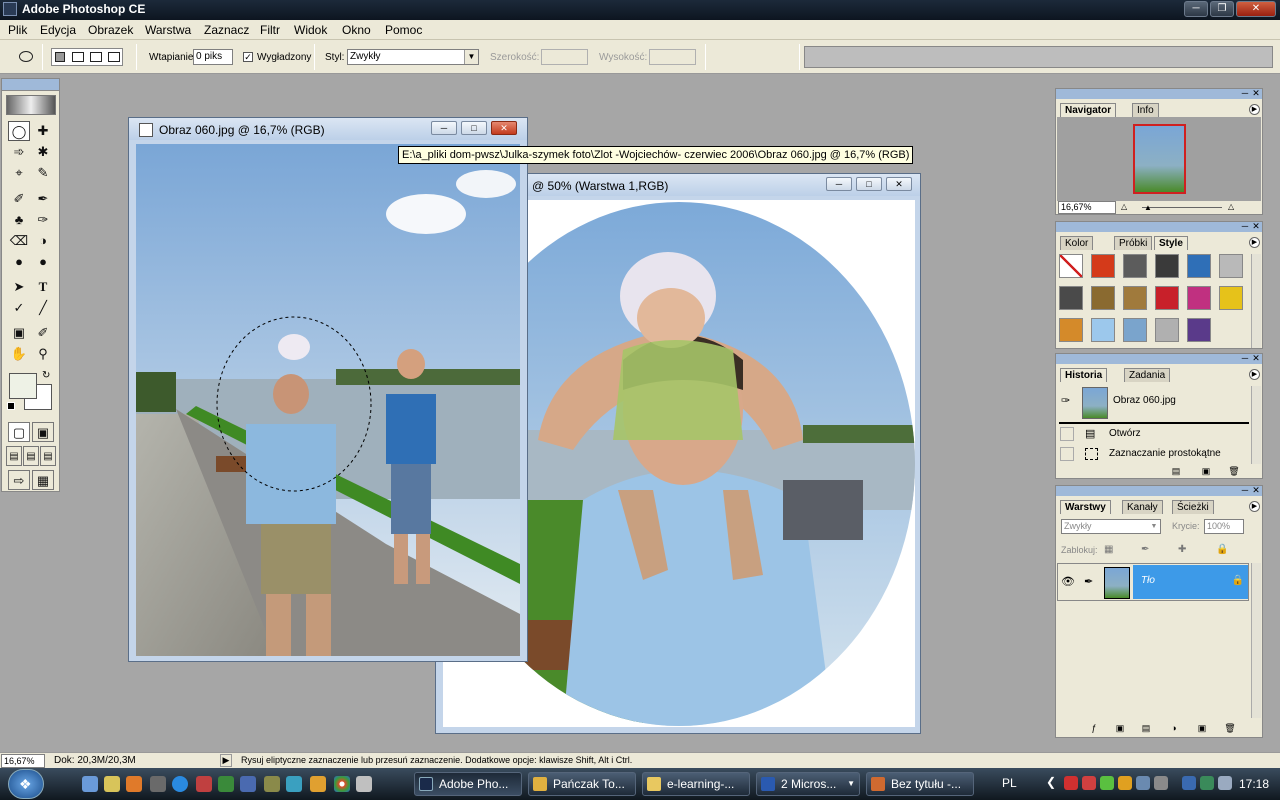 Image resolution: width=1280 pixels, height=800 pixels. I want to click on healing-brush-icon: ✐, so click(19, 199).